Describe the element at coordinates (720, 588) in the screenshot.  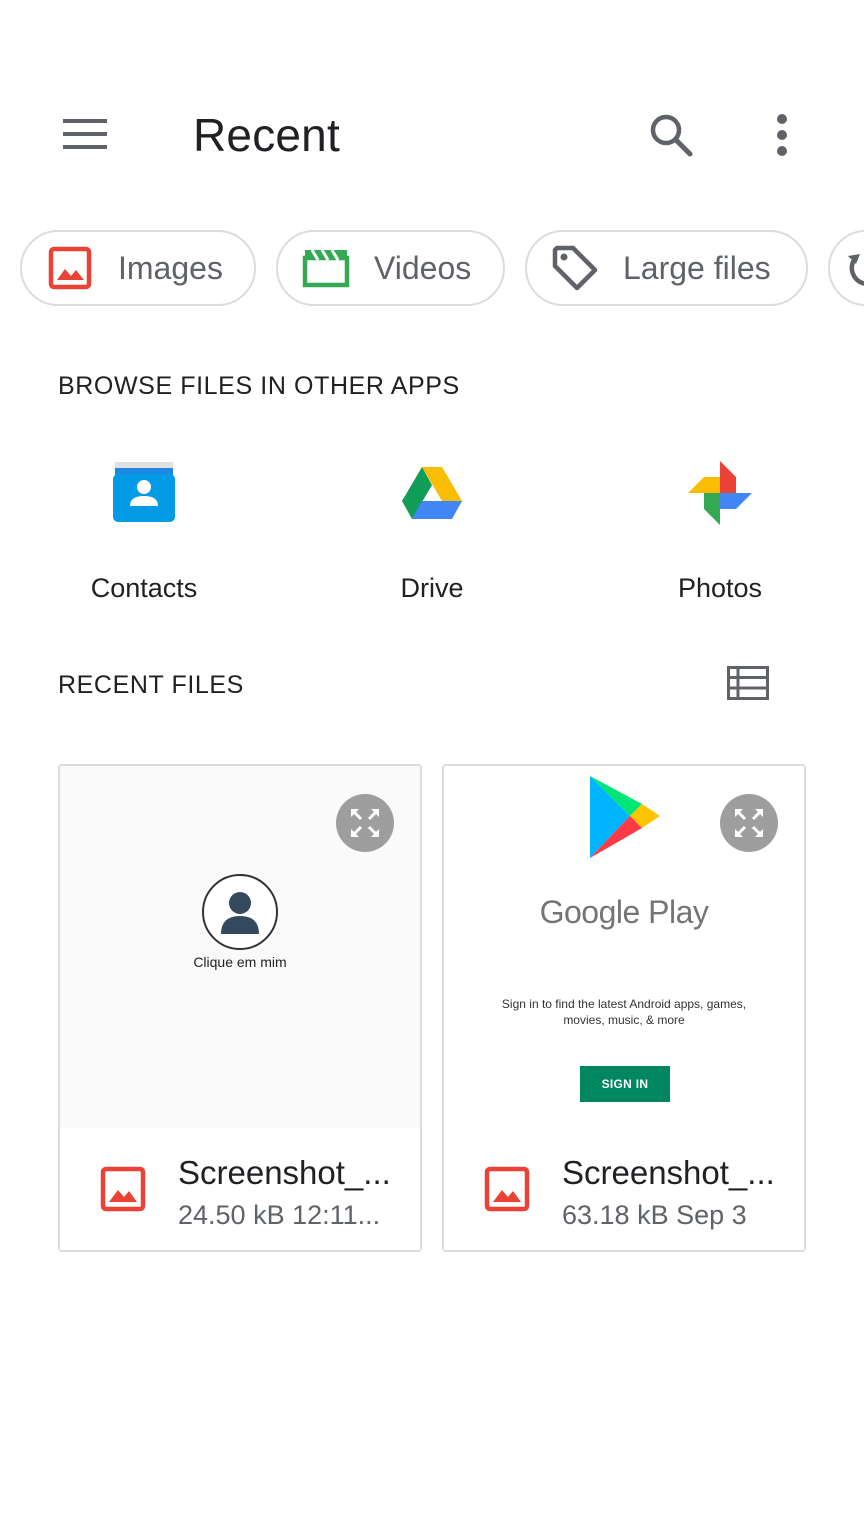
I see `app-photos-label: Photos` at that location.